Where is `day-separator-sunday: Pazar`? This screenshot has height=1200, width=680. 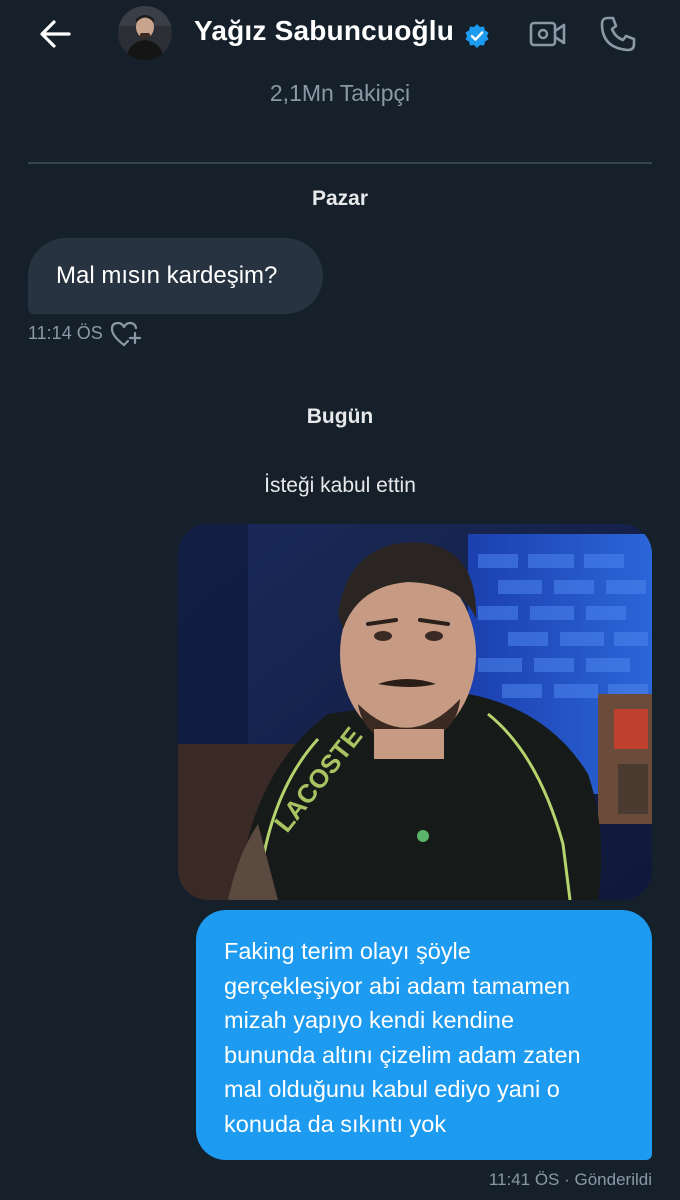 day-separator-sunday: Pazar is located at coordinates (340, 198).